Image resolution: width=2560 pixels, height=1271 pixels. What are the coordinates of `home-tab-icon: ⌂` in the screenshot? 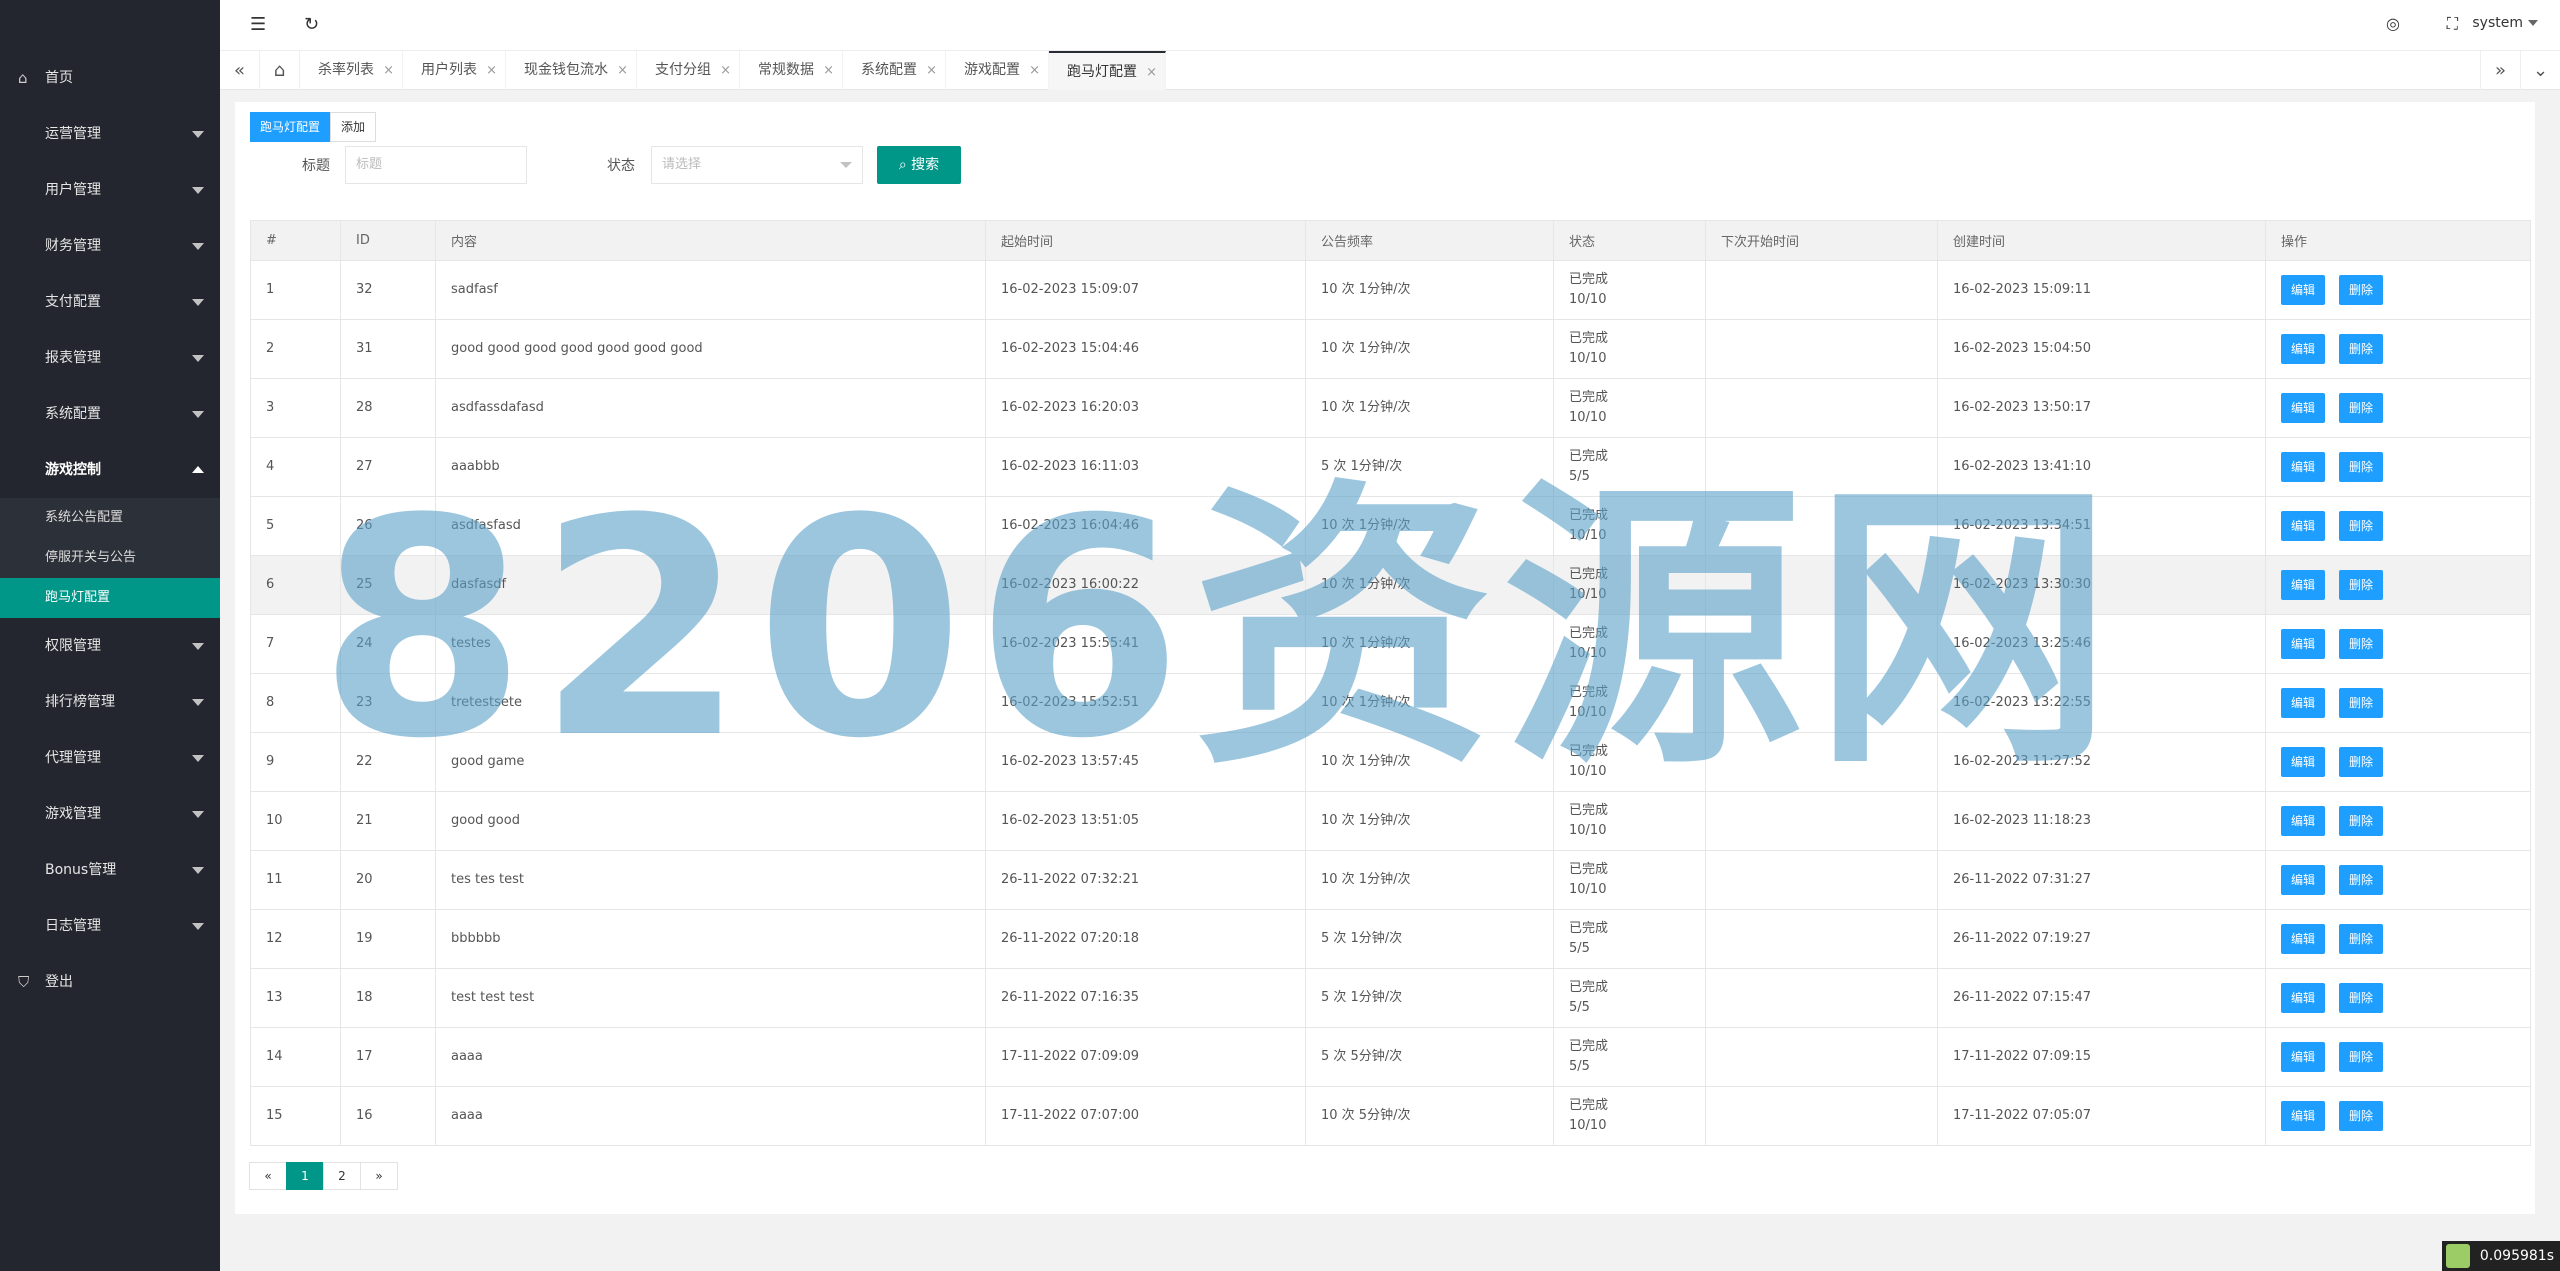 It's located at (280, 70).